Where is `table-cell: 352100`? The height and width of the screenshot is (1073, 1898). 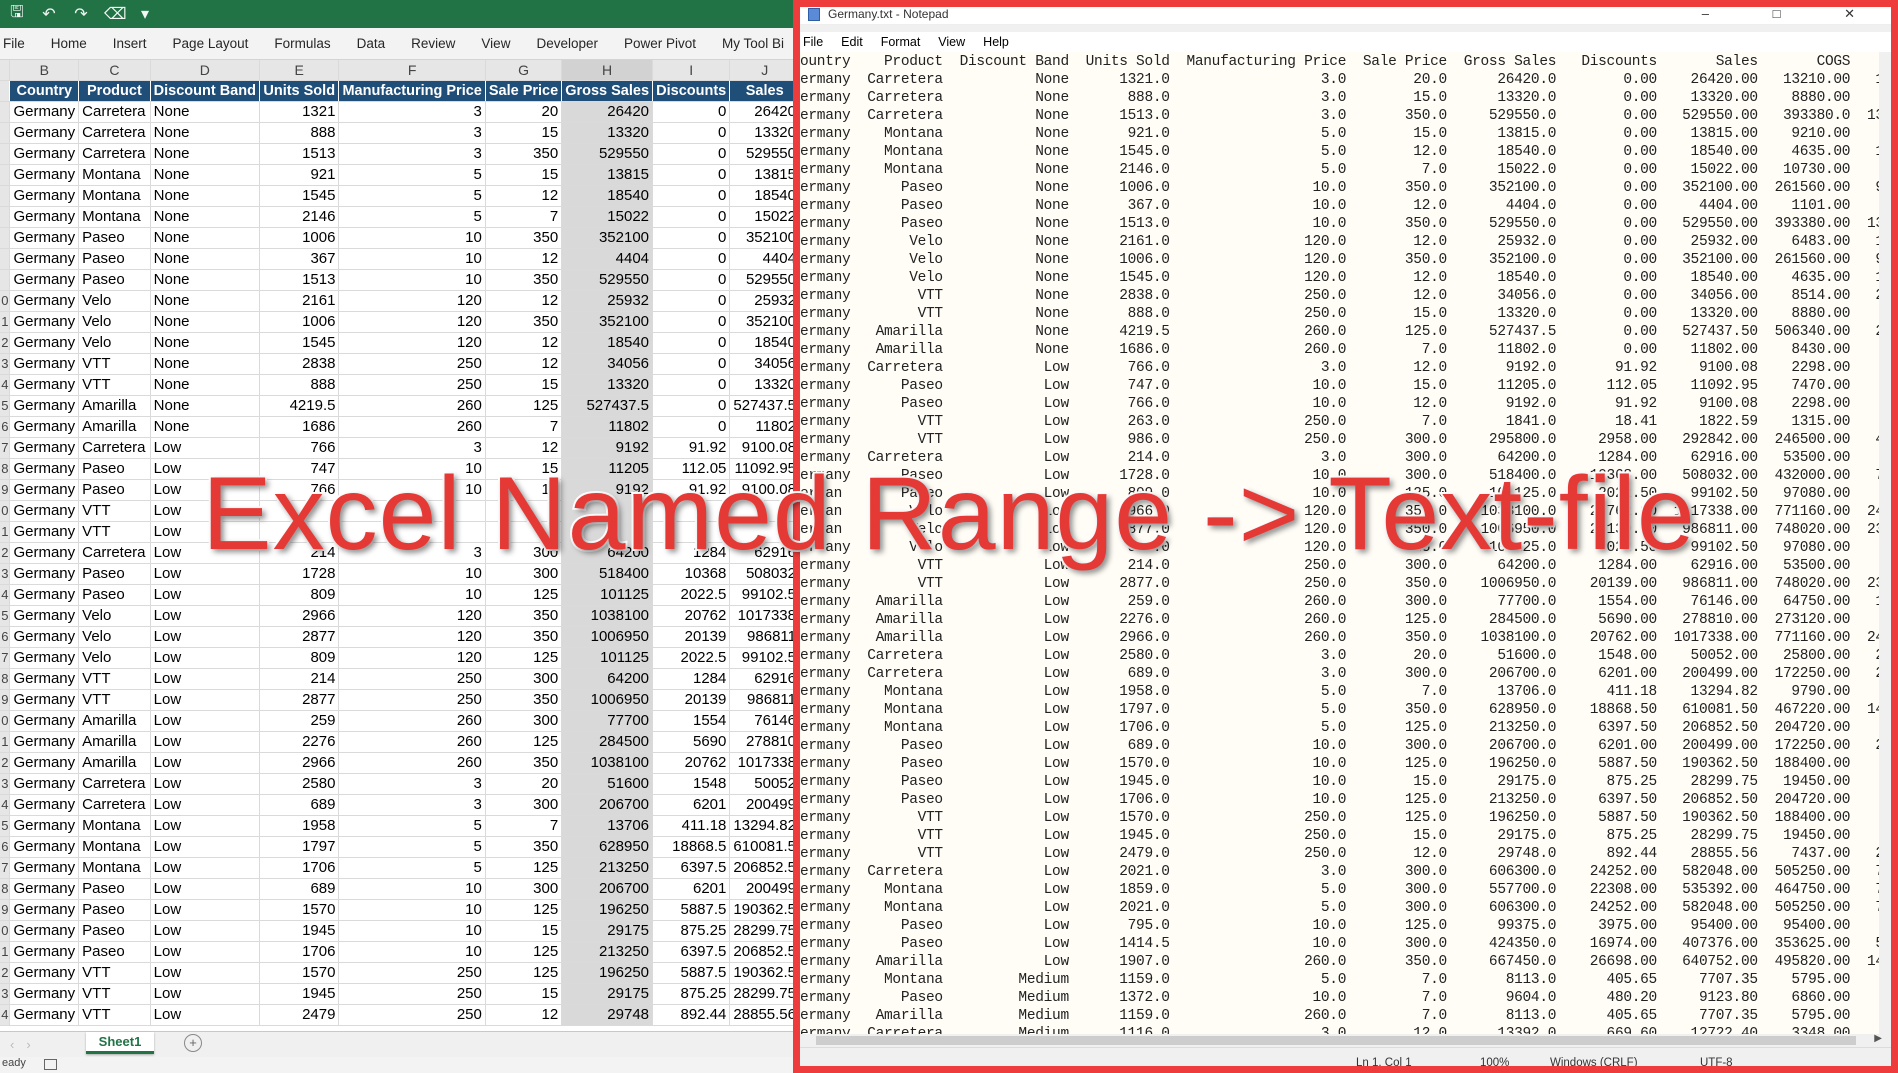 table-cell: 352100 is located at coordinates (764, 238).